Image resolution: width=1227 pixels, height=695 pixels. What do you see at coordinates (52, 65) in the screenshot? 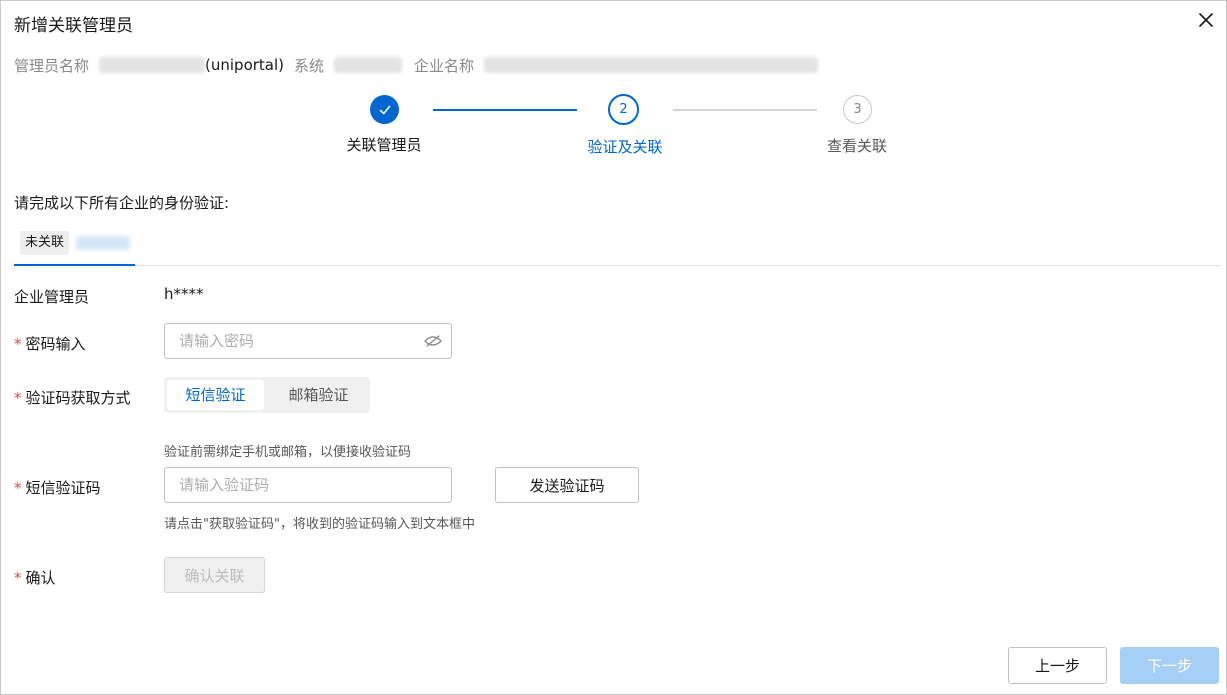
I see `admin-name-label: 管理员名称` at bounding box center [52, 65].